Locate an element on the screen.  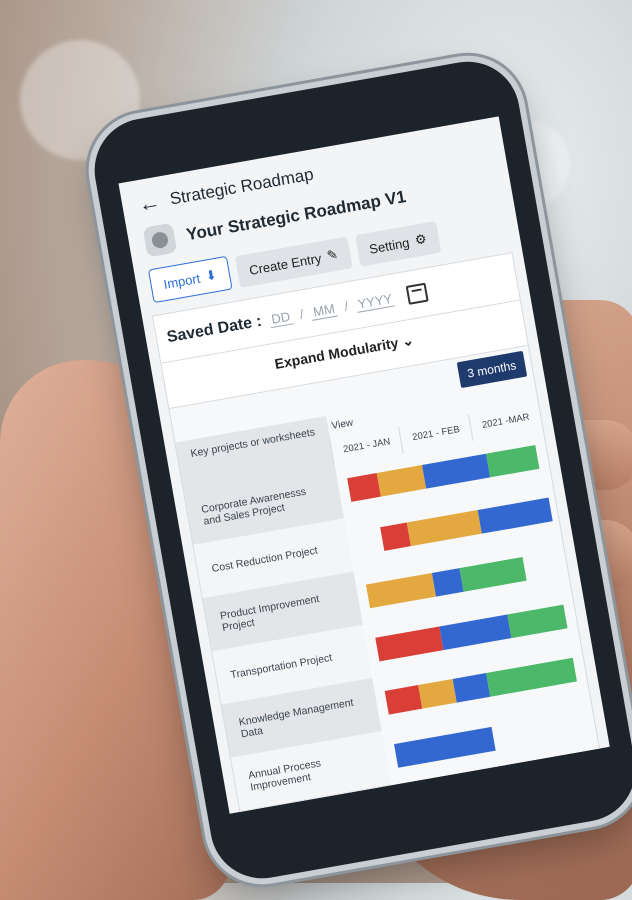
calendar-icon is located at coordinates (418, 293).